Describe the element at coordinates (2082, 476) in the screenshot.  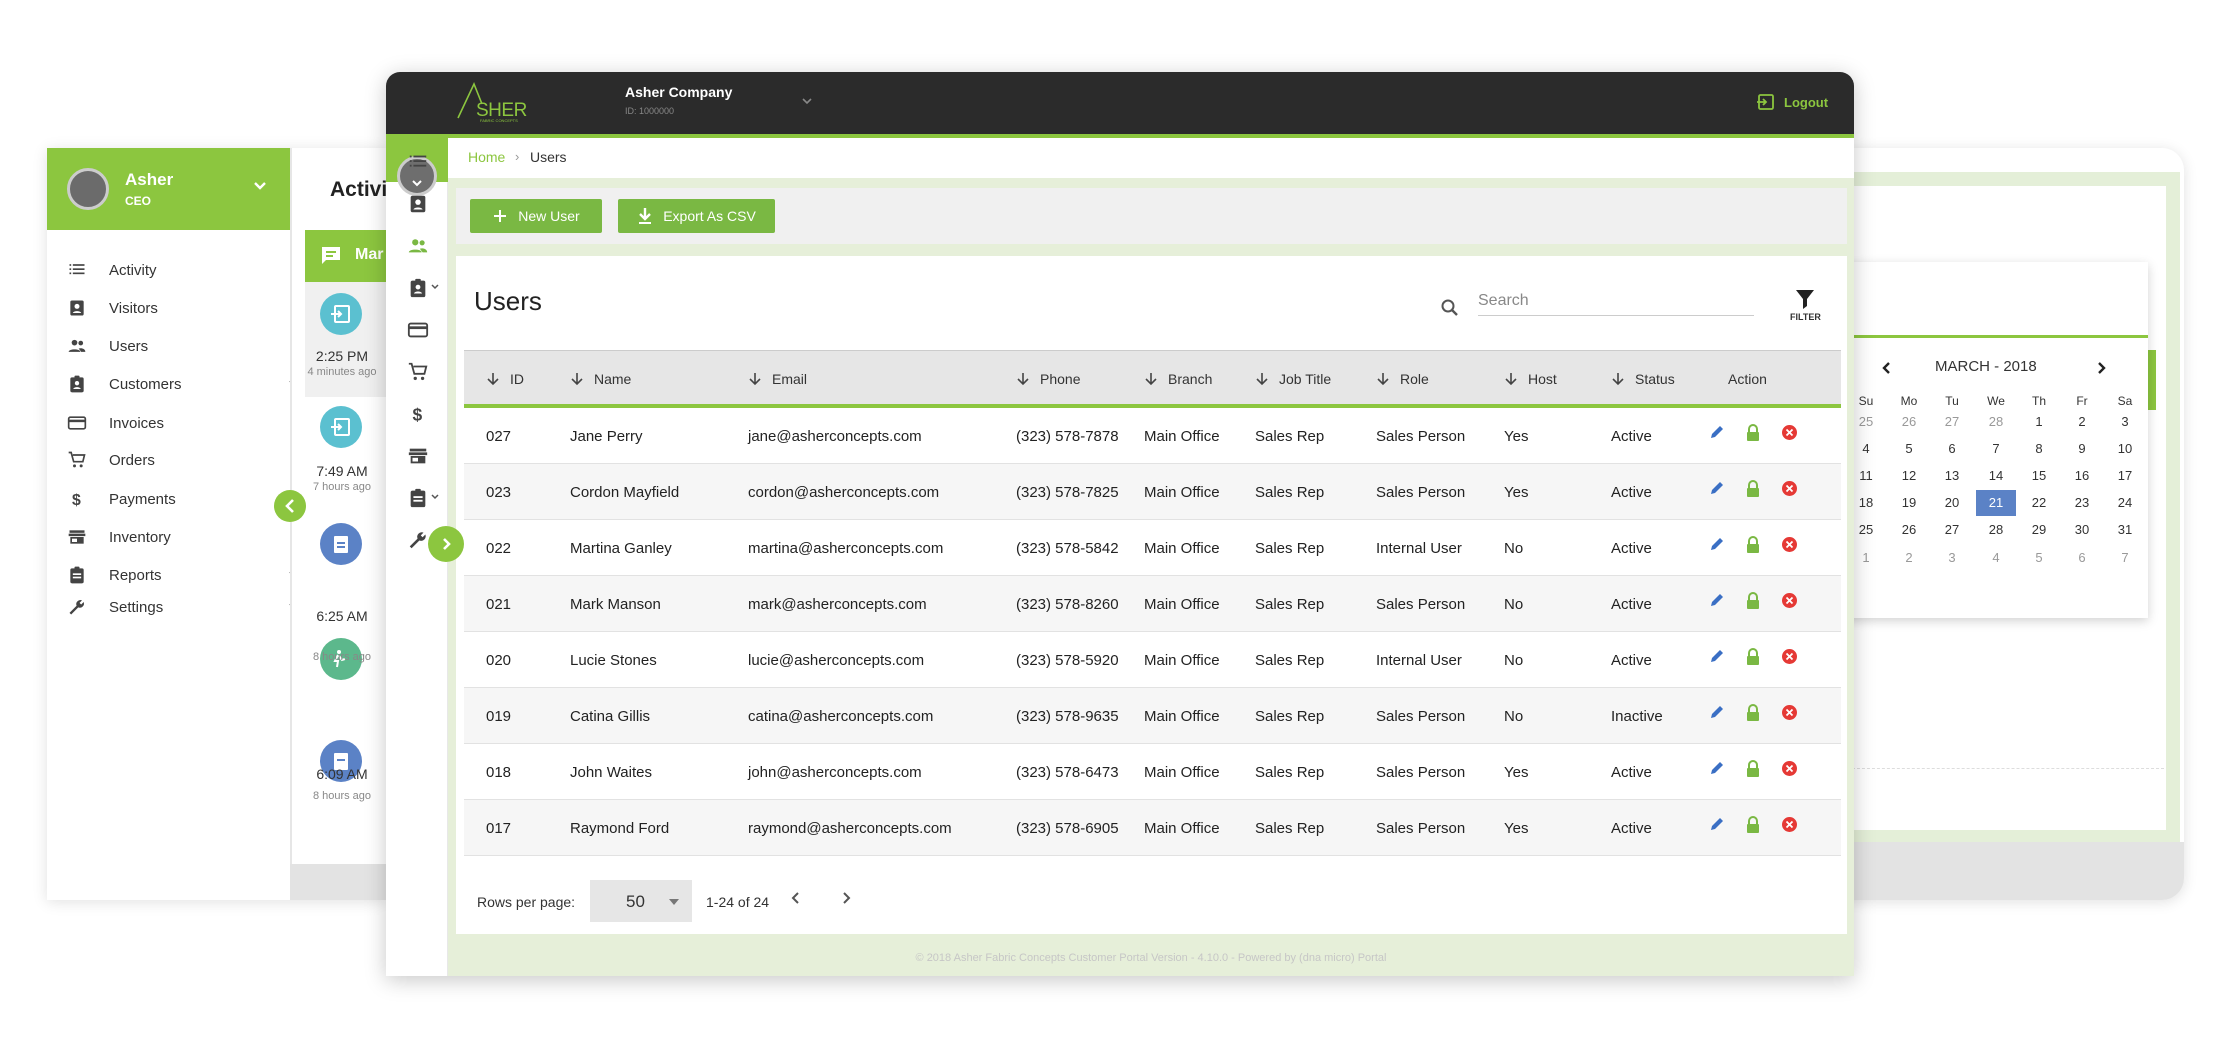
I see `calendar-day: 16` at that location.